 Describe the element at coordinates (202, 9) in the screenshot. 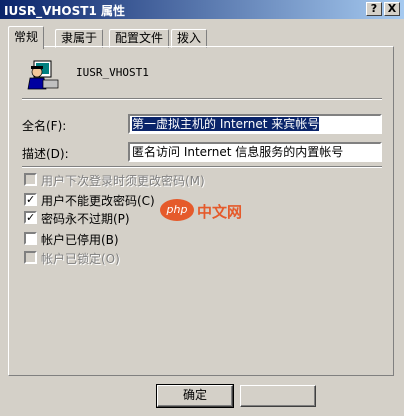

I see `title-bar: IUSR_VHOST1 属性 ? X` at that location.